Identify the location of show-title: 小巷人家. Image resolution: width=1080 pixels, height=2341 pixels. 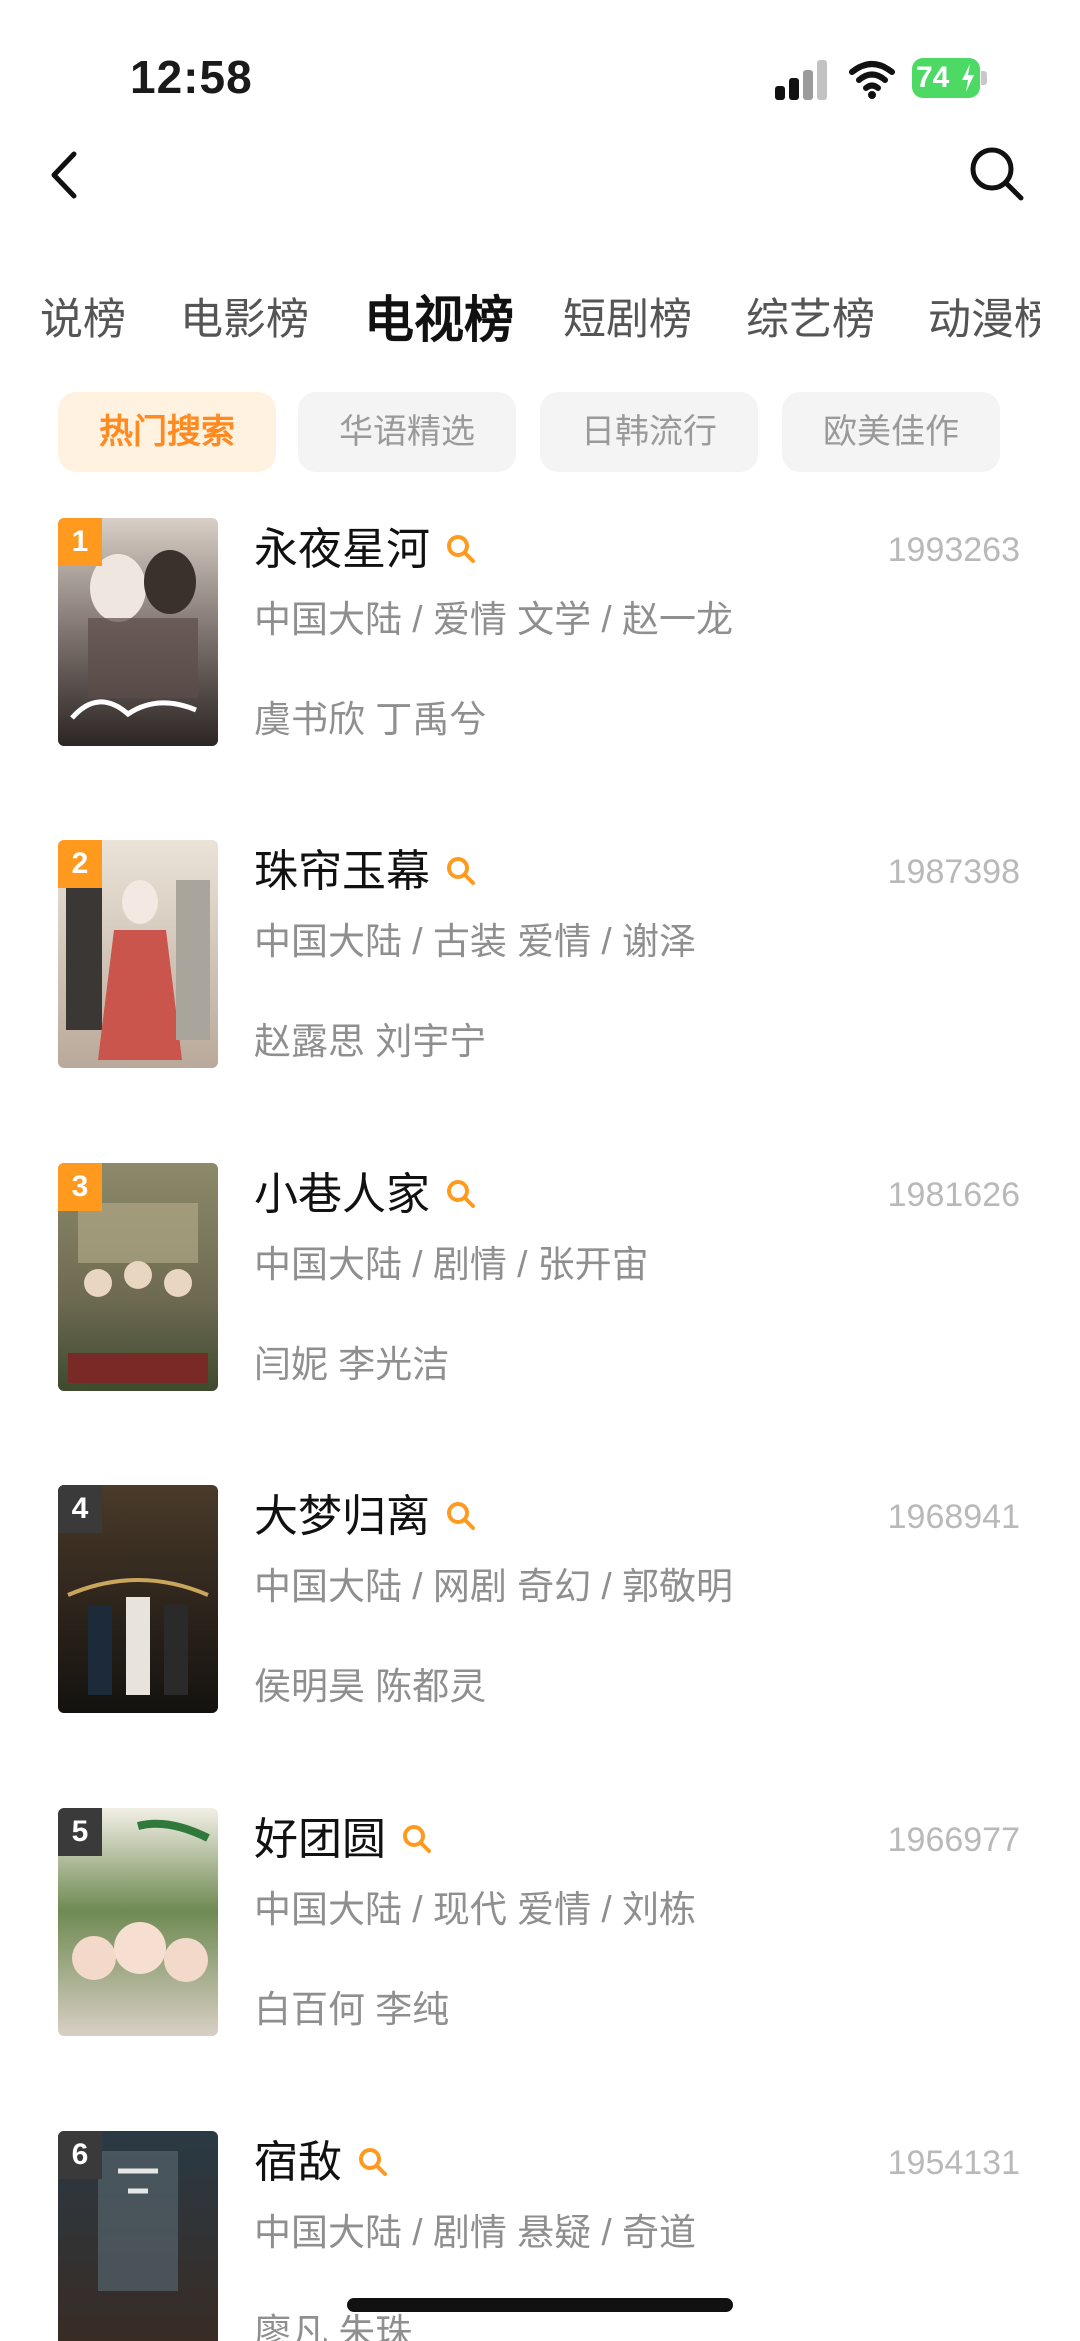
(366, 1195).